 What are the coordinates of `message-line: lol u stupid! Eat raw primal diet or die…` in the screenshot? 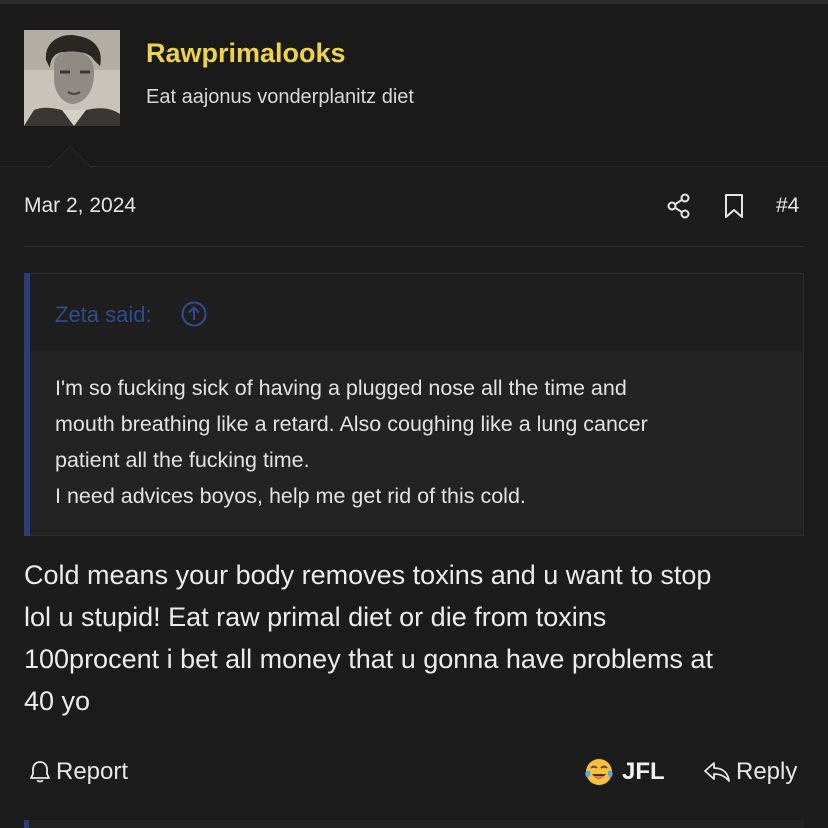 It's located at (315, 617).